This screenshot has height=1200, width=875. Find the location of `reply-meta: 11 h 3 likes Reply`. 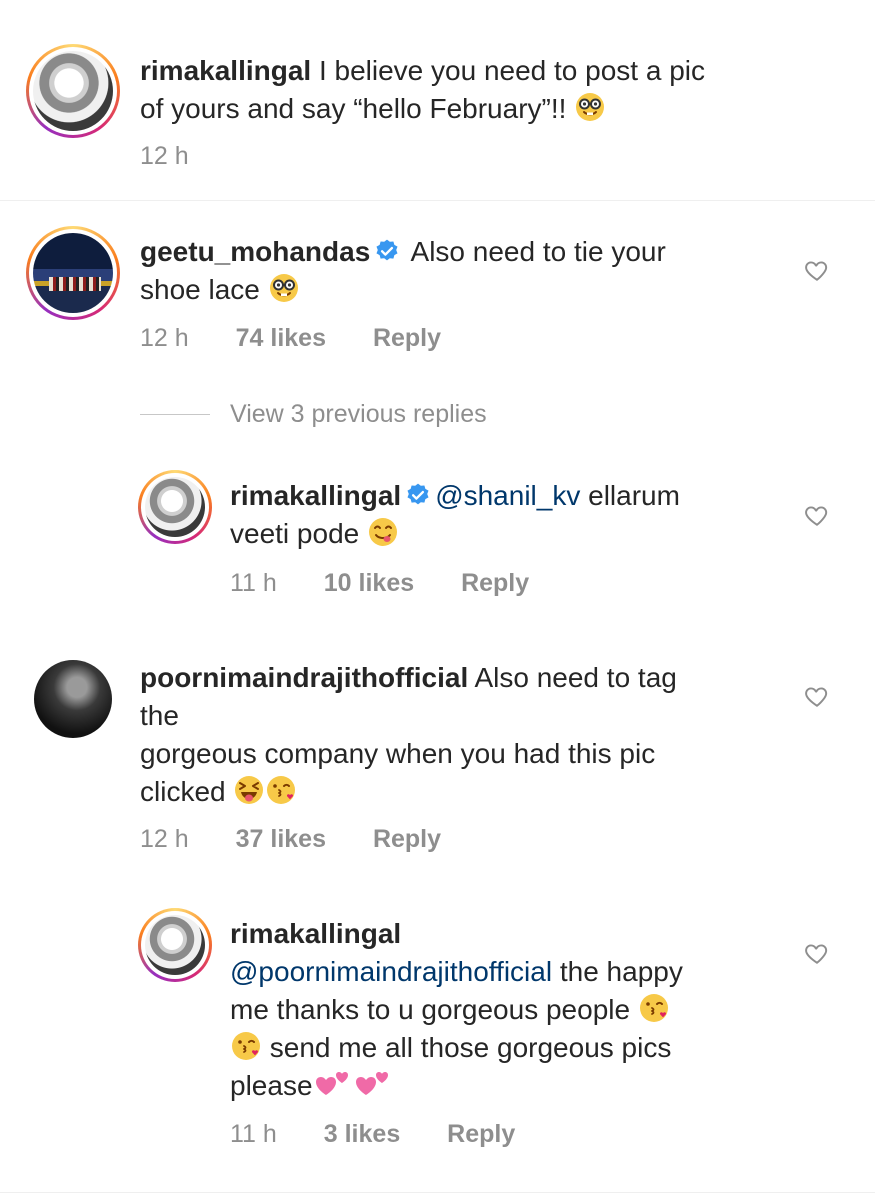

reply-meta: 11 h 3 likes Reply is located at coordinates (392, 1134).